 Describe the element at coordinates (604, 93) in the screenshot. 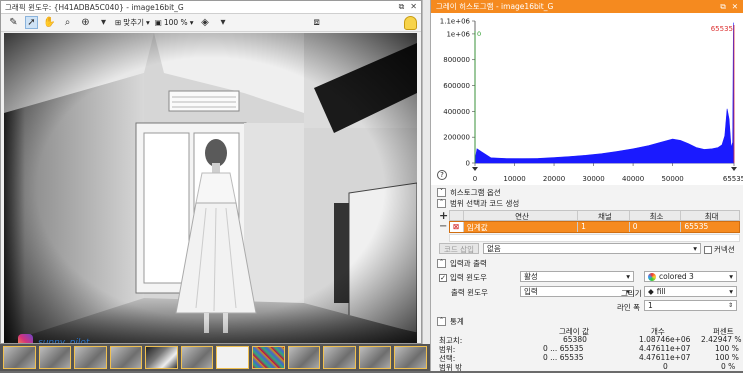

I see `histogram-area` at that location.